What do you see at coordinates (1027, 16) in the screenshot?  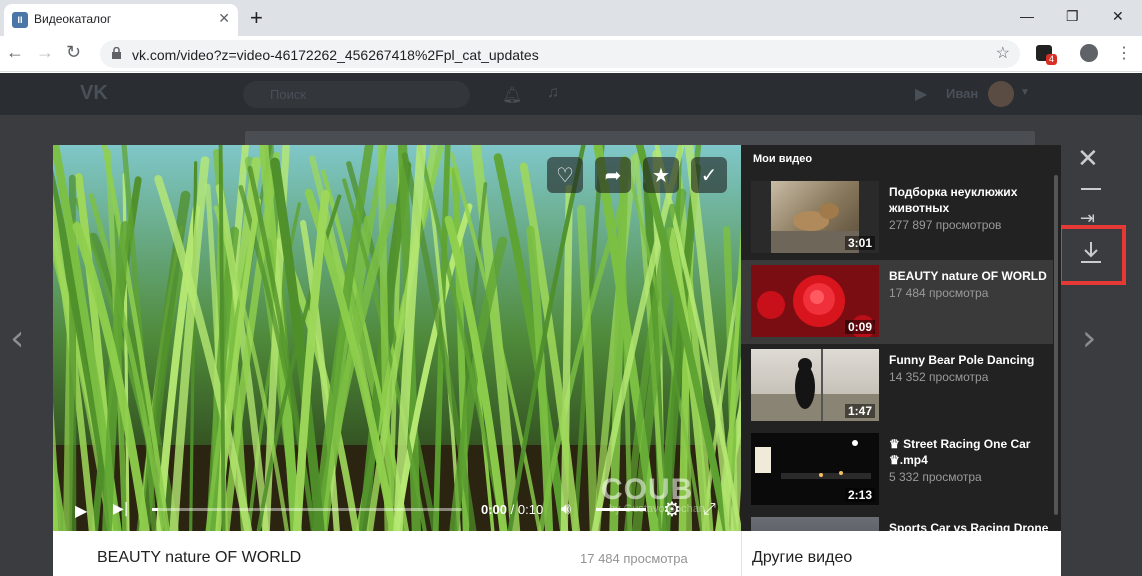 I see `window-minimize-button: —` at bounding box center [1027, 16].